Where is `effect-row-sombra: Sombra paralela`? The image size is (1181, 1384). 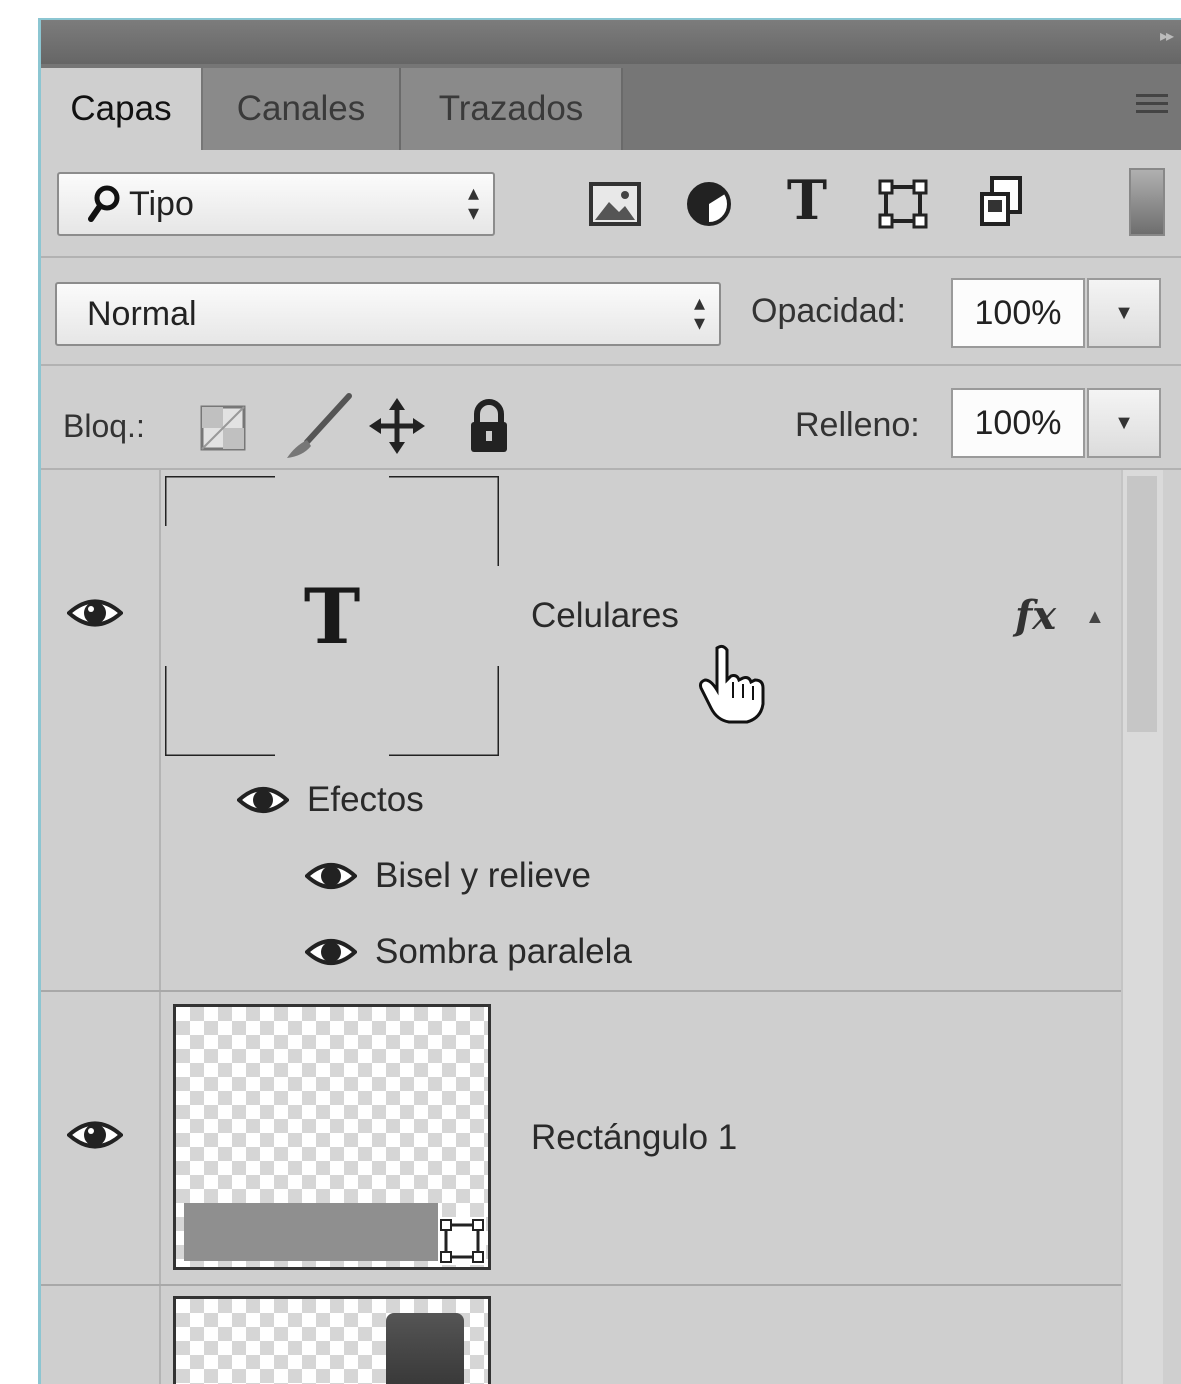 effect-row-sombra: Sombra paralela is located at coordinates (468, 952).